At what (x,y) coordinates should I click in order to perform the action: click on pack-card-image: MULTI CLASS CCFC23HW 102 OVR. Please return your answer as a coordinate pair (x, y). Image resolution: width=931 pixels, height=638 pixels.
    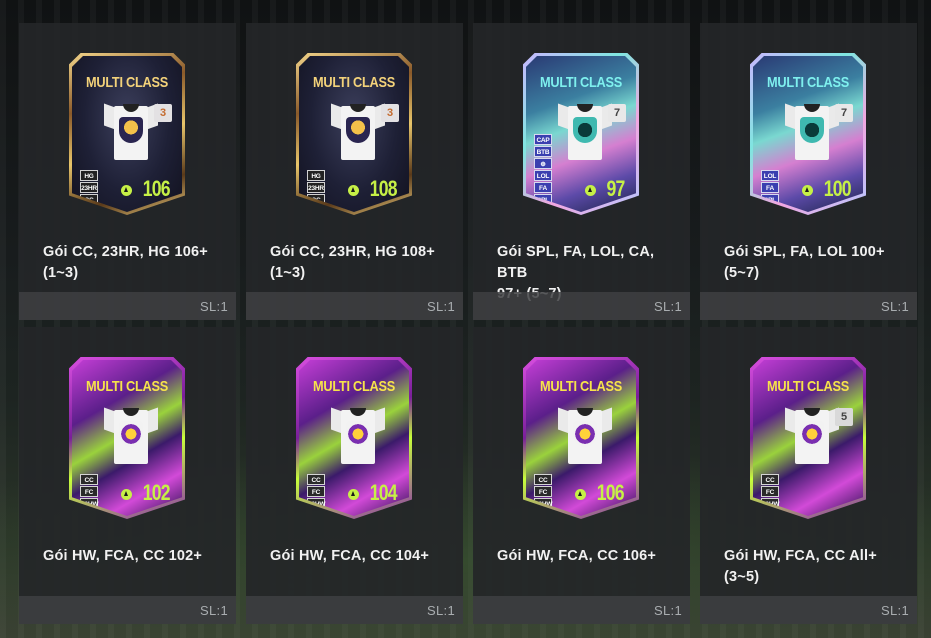
    Looking at the image, I should click on (127, 438).